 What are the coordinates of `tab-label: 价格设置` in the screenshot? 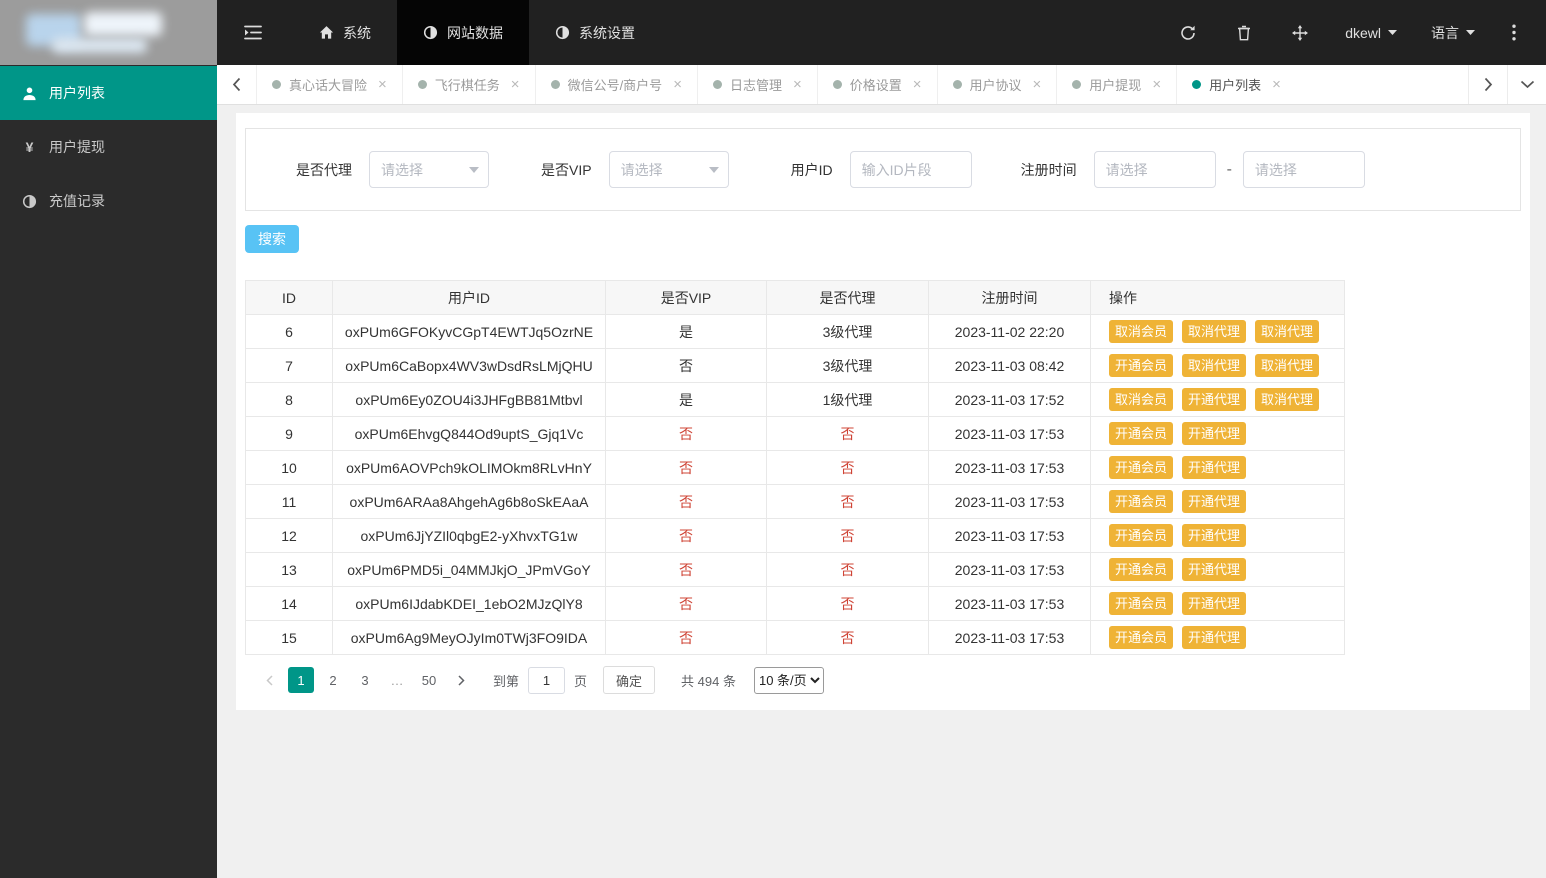 It's located at (875, 85).